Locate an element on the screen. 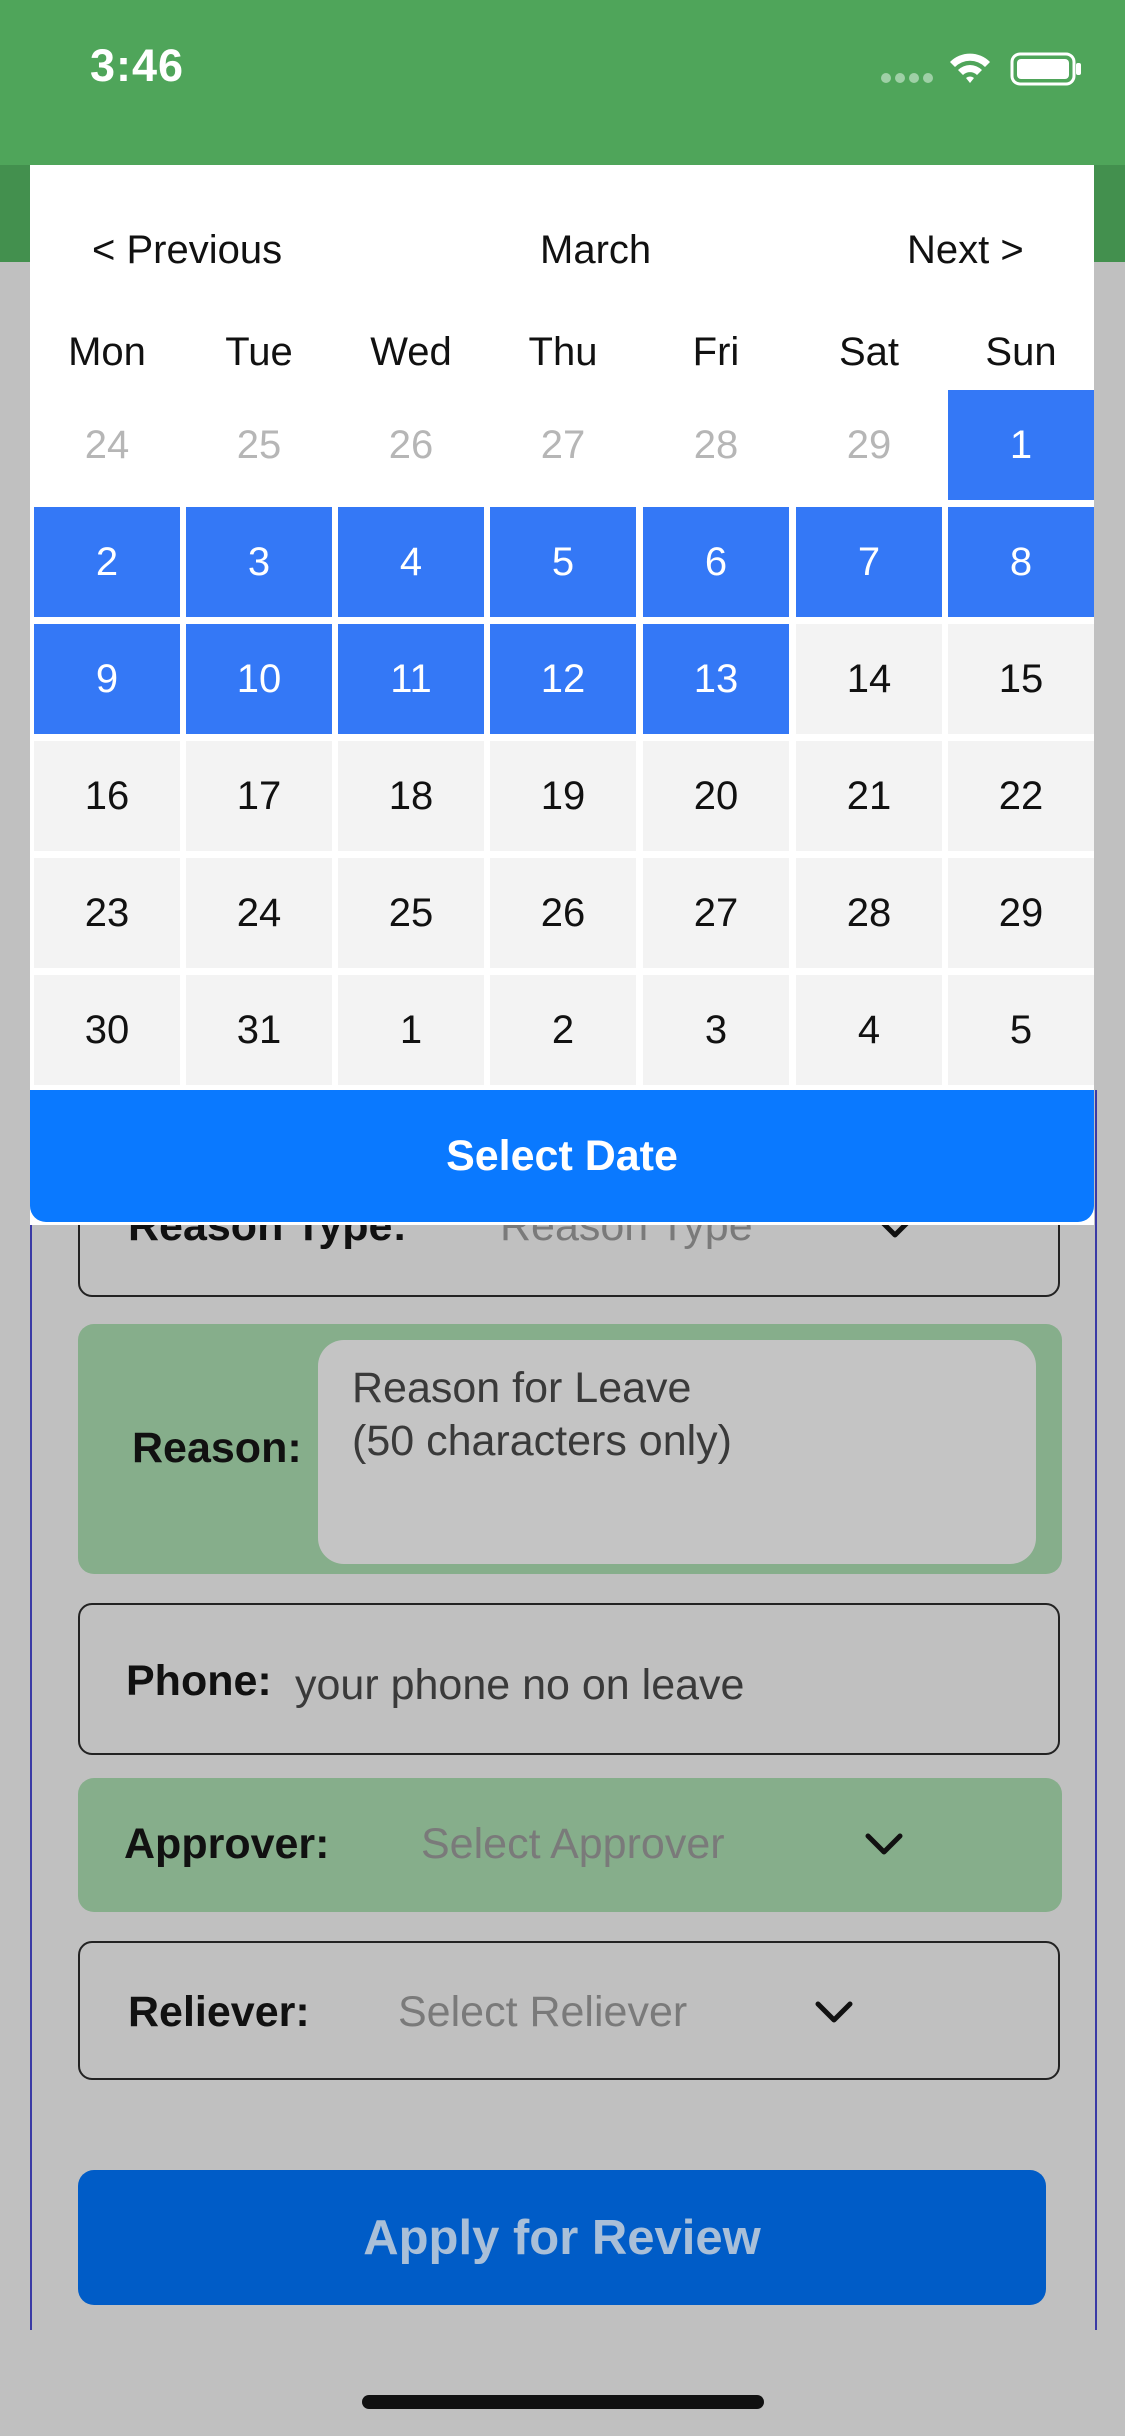  phone-label: Phone: is located at coordinates (199, 1681).